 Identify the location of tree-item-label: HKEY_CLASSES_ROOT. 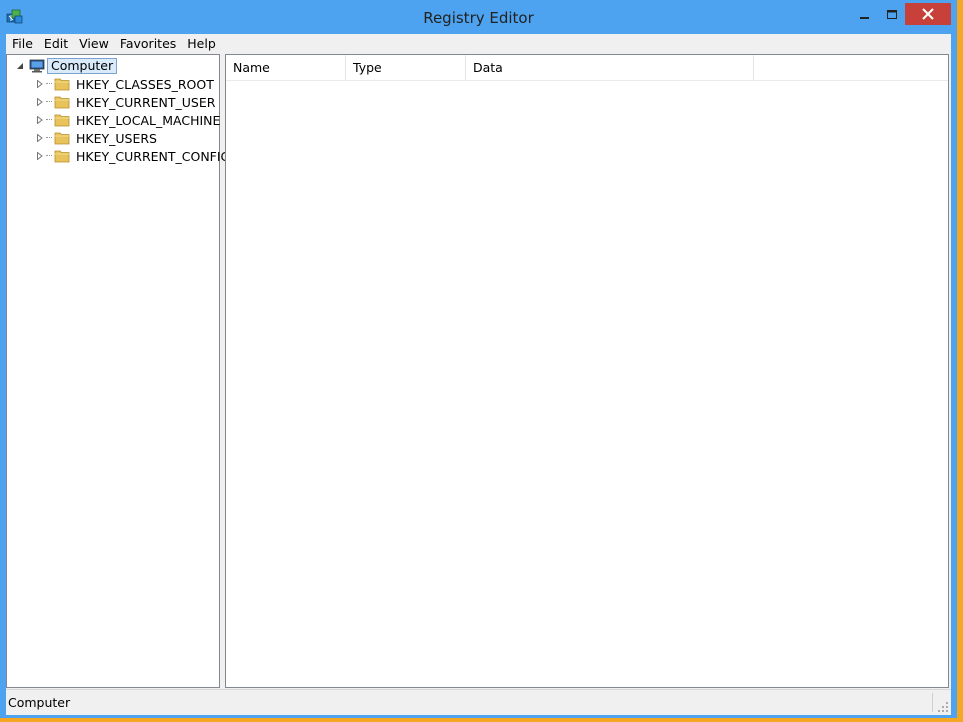
(145, 84).